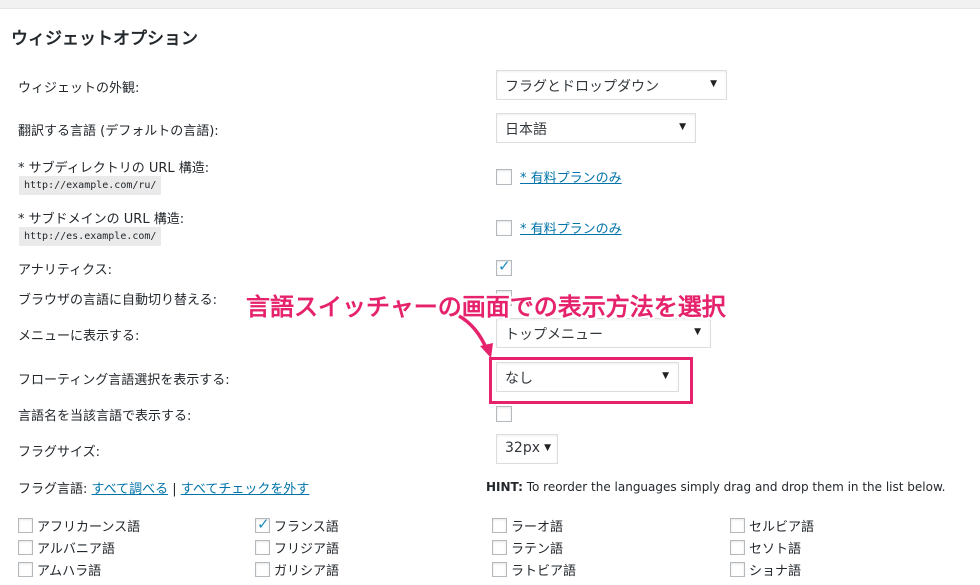 The image size is (980, 585). I want to click on language-item: セルビア語, so click(772, 525).